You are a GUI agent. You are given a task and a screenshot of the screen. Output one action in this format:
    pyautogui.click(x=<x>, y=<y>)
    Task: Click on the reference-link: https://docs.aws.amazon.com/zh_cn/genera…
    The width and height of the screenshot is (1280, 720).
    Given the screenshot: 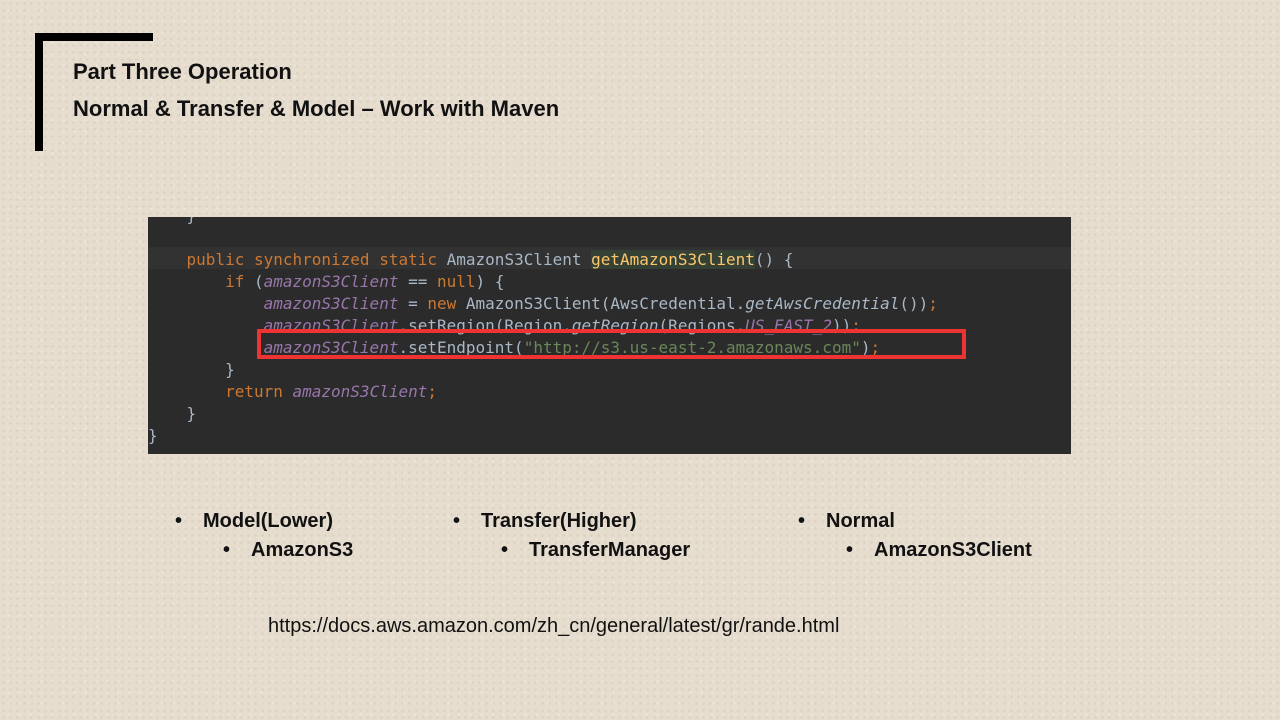 What is the action you would take?
    pyautogui.click(x=553, y=626)
    